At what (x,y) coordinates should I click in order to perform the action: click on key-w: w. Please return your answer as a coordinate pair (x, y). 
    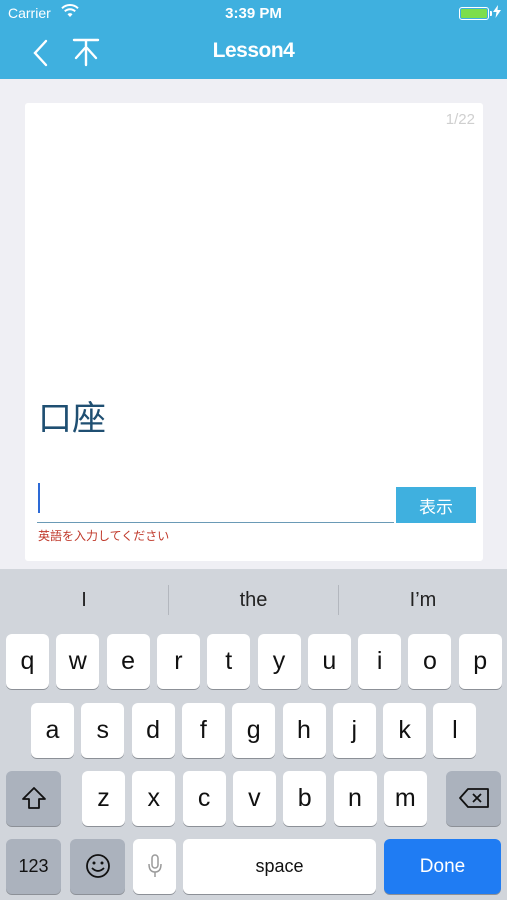
    Looking at the image, I should click on (78, 661).